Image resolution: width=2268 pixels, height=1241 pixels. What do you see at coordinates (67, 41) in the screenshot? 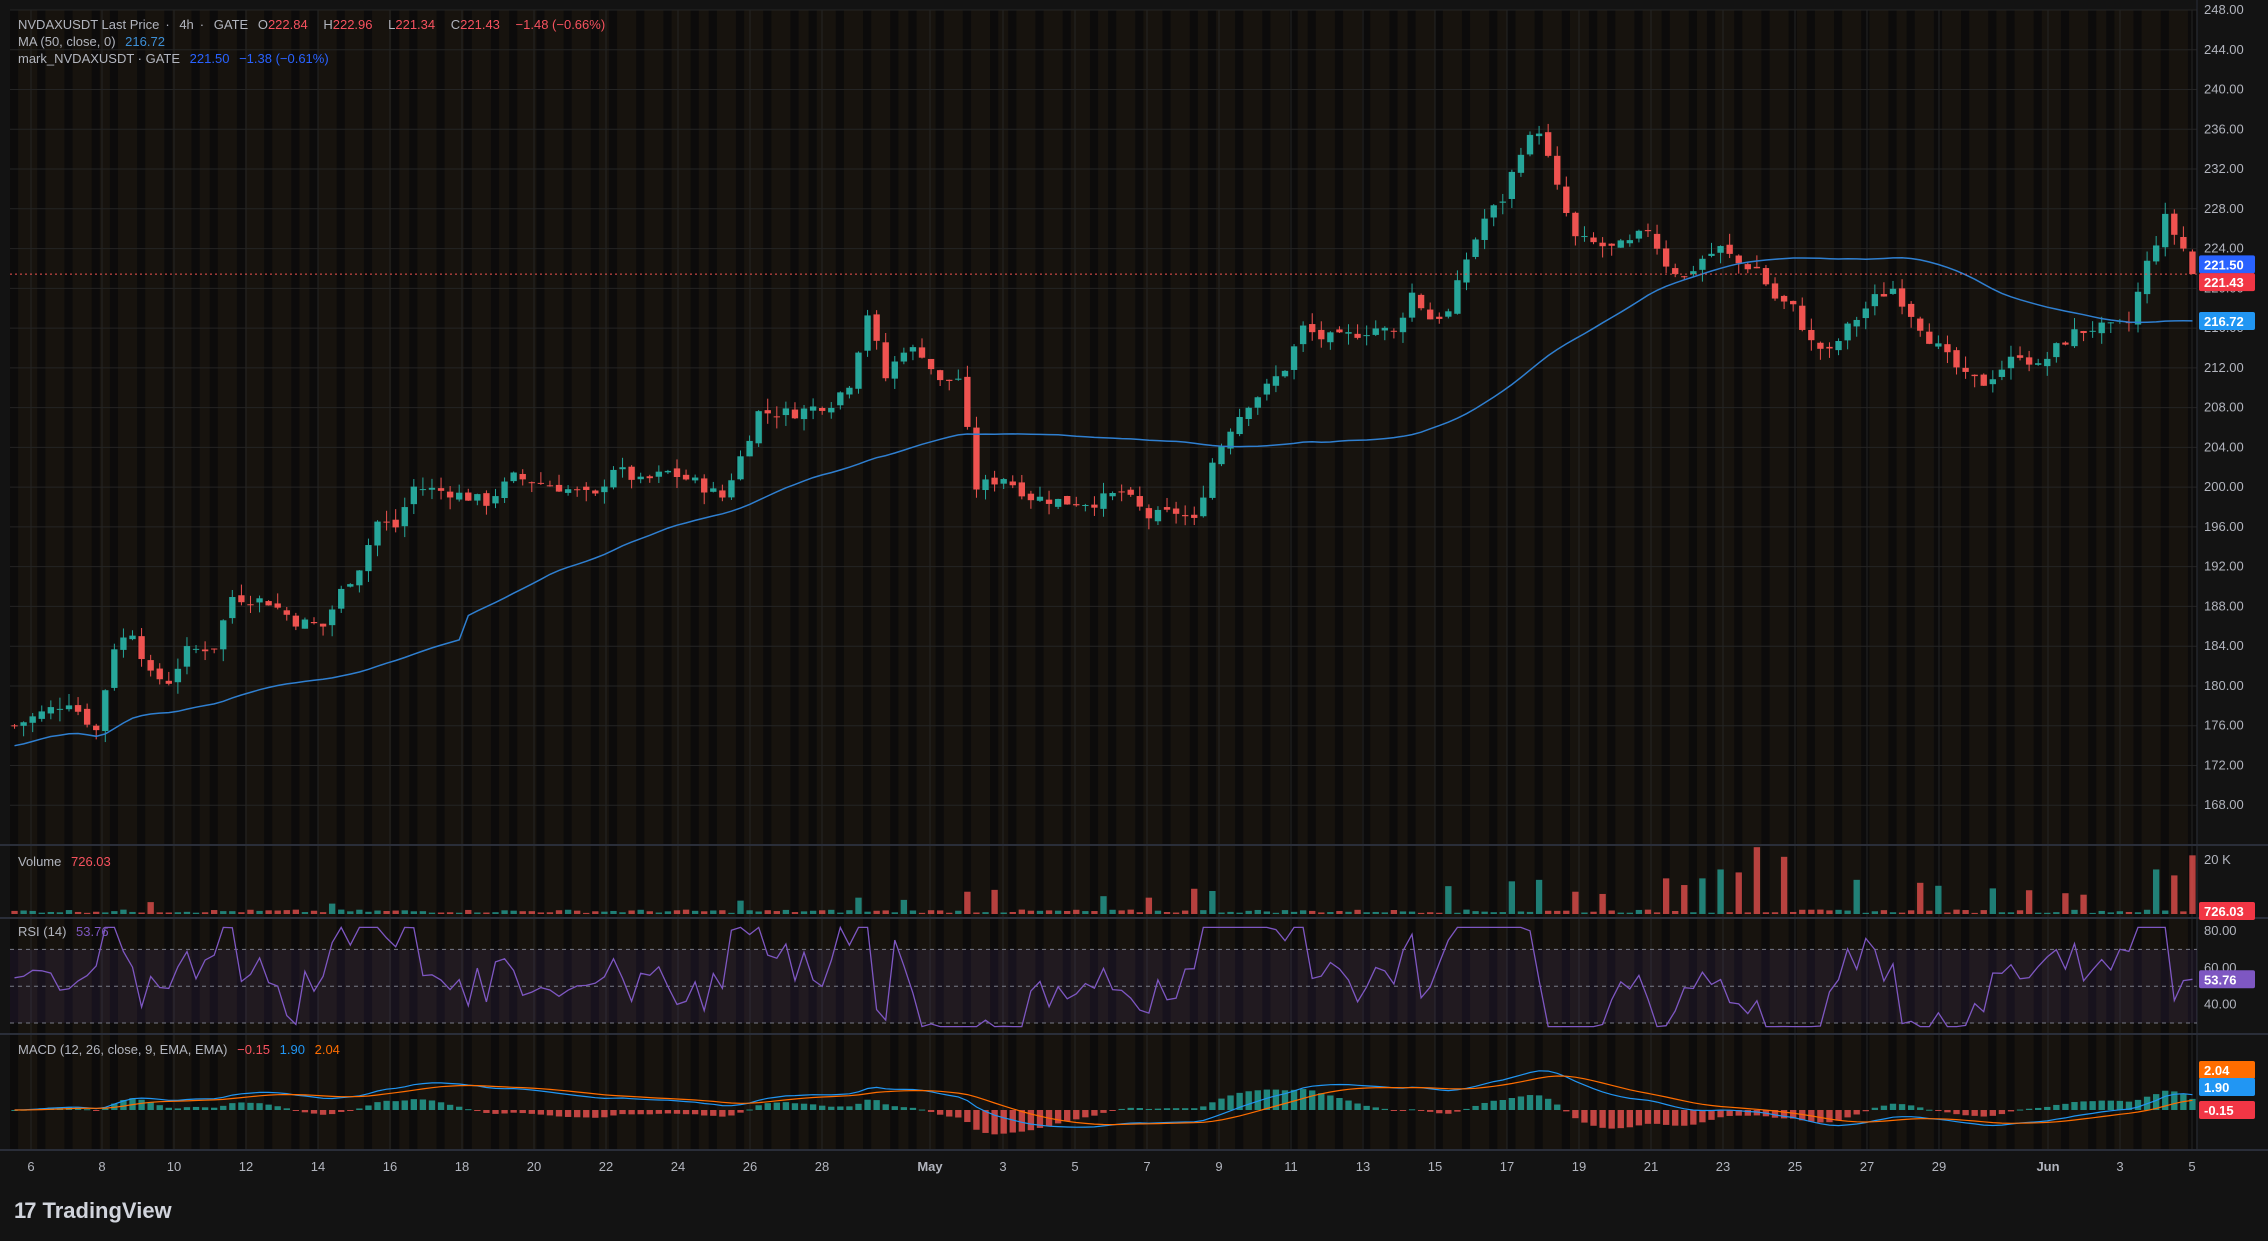
I see `ma-label: MA (50, close, 0)` at bounding box center [67, 41].